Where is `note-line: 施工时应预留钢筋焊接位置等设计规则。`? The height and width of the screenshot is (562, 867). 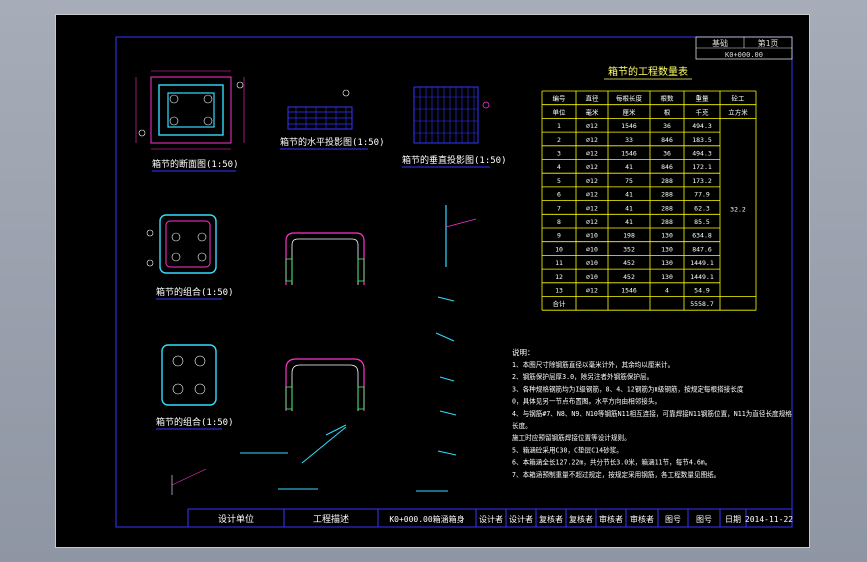
note-line: 施工时应预留钢筋焊接位置等设计规则。 is located at coordinates (571, 437).